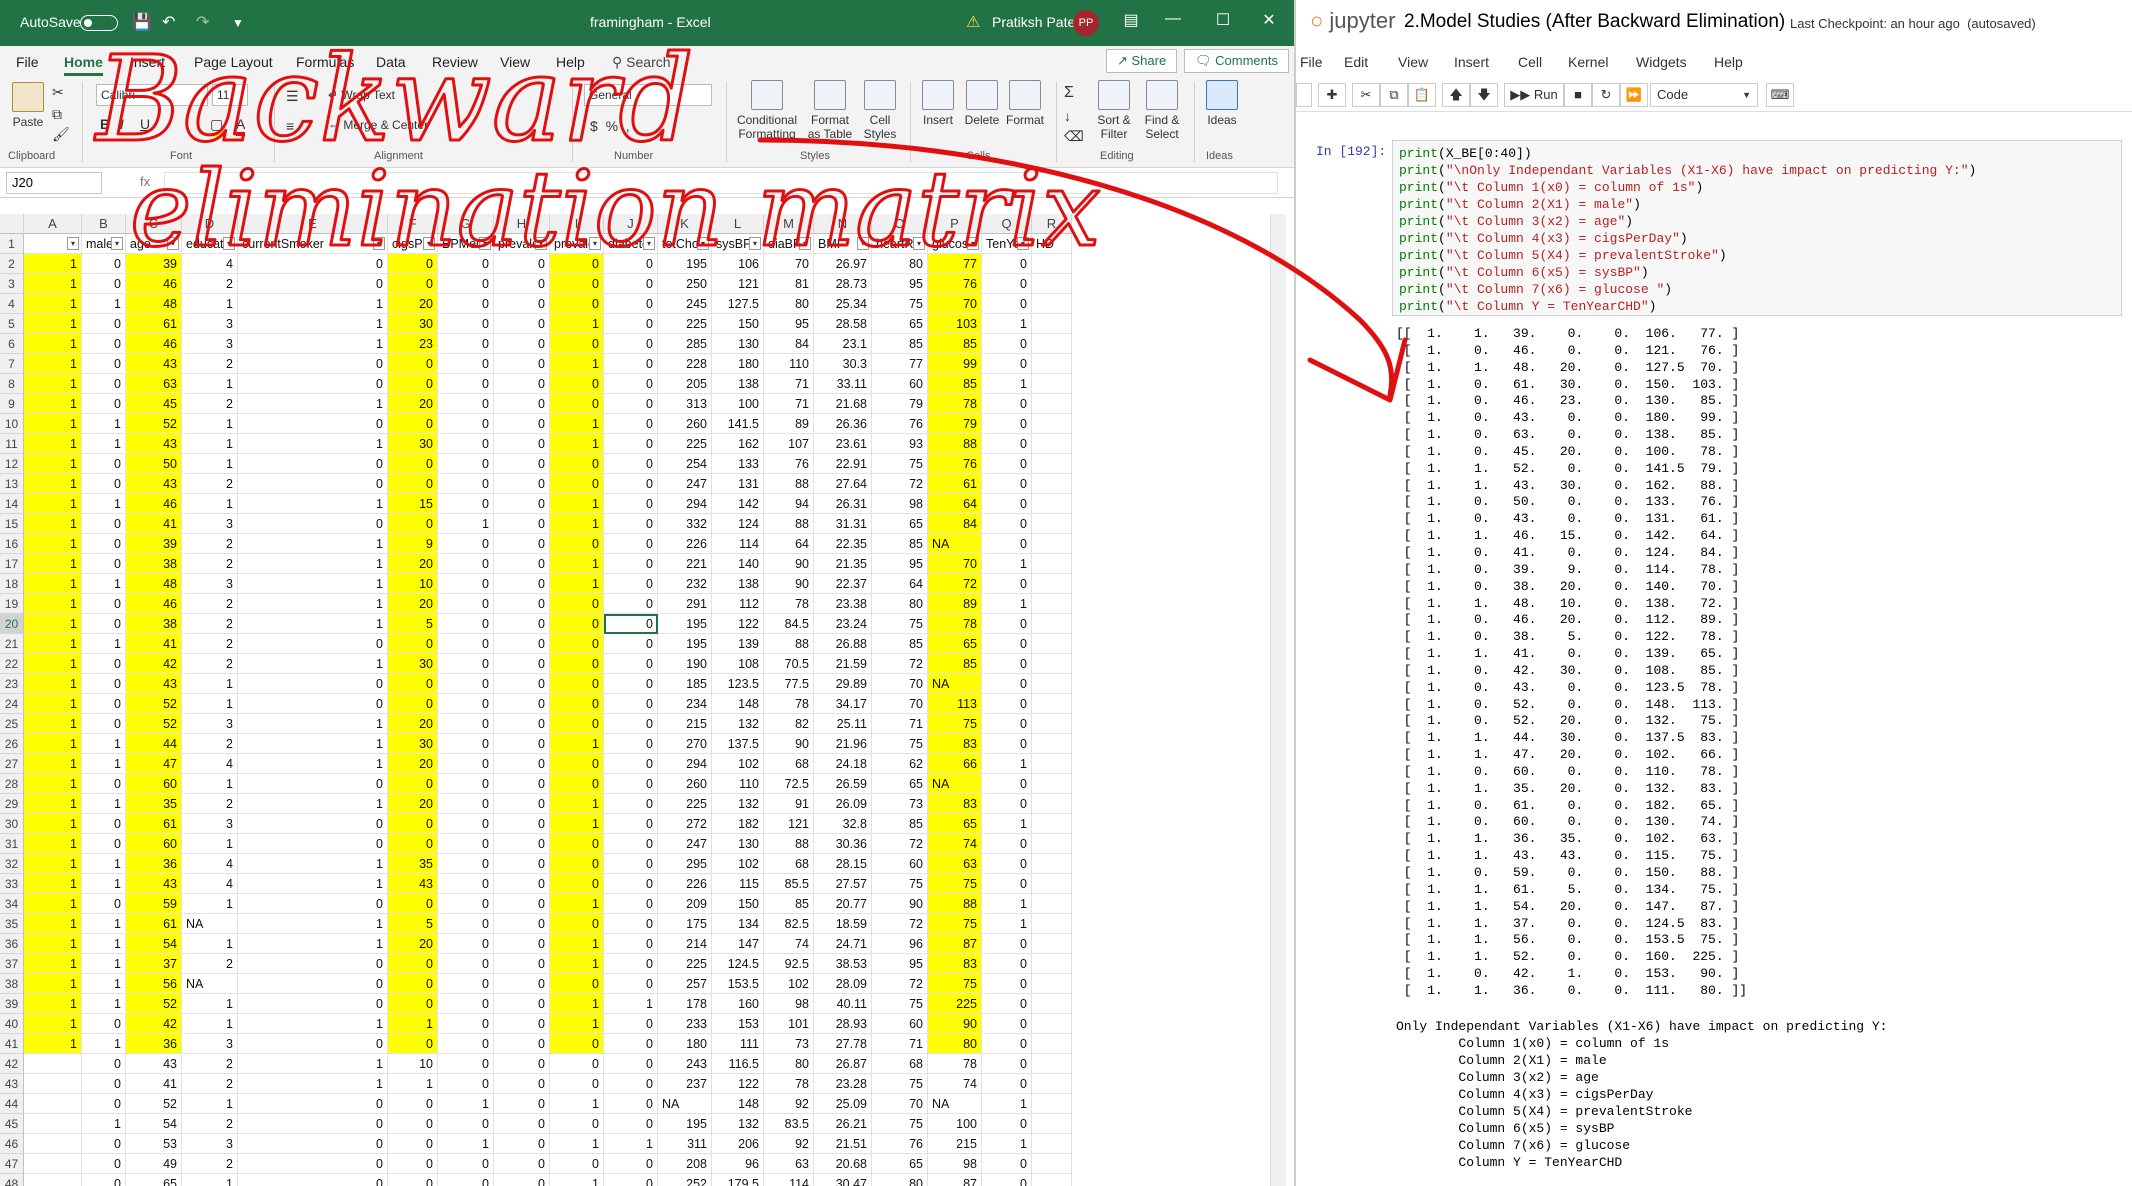 This screenshot has width=2132, height=1186. What do you see at coordinates (738, 284) in the screenshot?
I see `table-cell: 121` at bounding box center [738, 284].